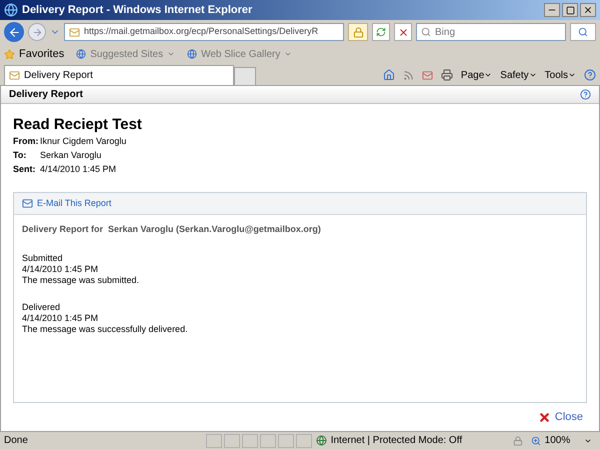 The width and height of the screenshot is (600, 449). What do you see at coordinates (137, 10) in the screenshot?
I see `window-title: Delivery Report - Windows Internet Explorer` at bounding box center [137, 10].